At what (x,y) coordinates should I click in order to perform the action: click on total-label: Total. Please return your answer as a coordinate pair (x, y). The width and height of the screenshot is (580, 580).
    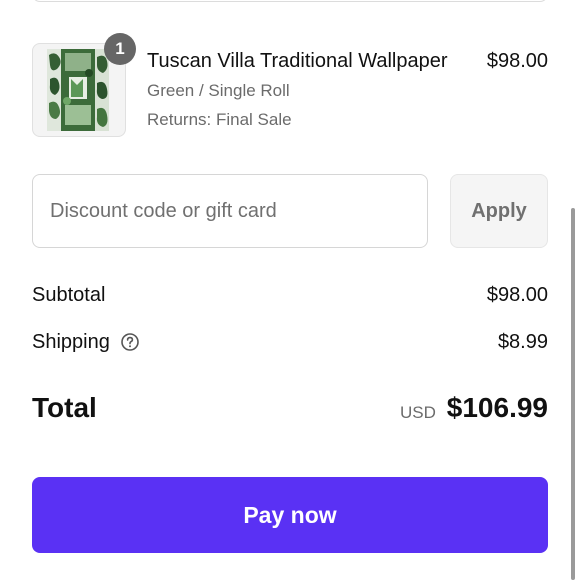
    Looking at the image, I should click on (64, 407).